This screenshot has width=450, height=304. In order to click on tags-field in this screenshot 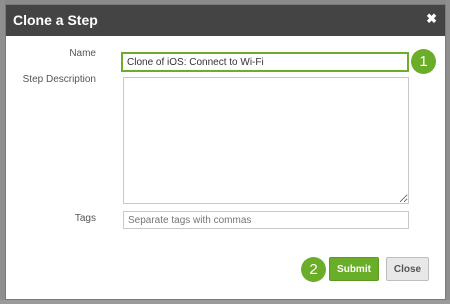, I will do `click(266, 220)`.